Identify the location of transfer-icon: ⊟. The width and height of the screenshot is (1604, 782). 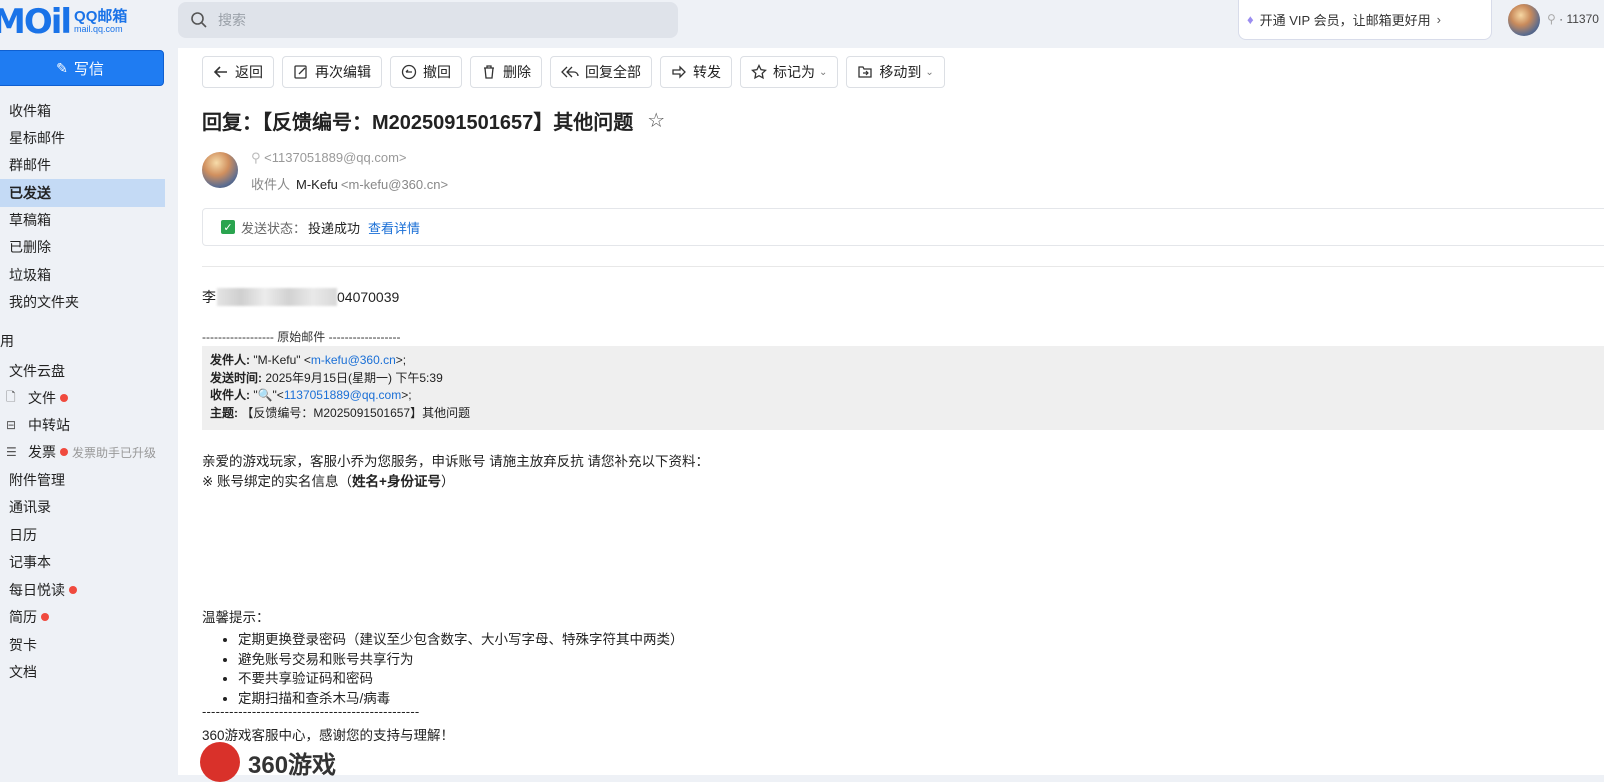
(11, 425).